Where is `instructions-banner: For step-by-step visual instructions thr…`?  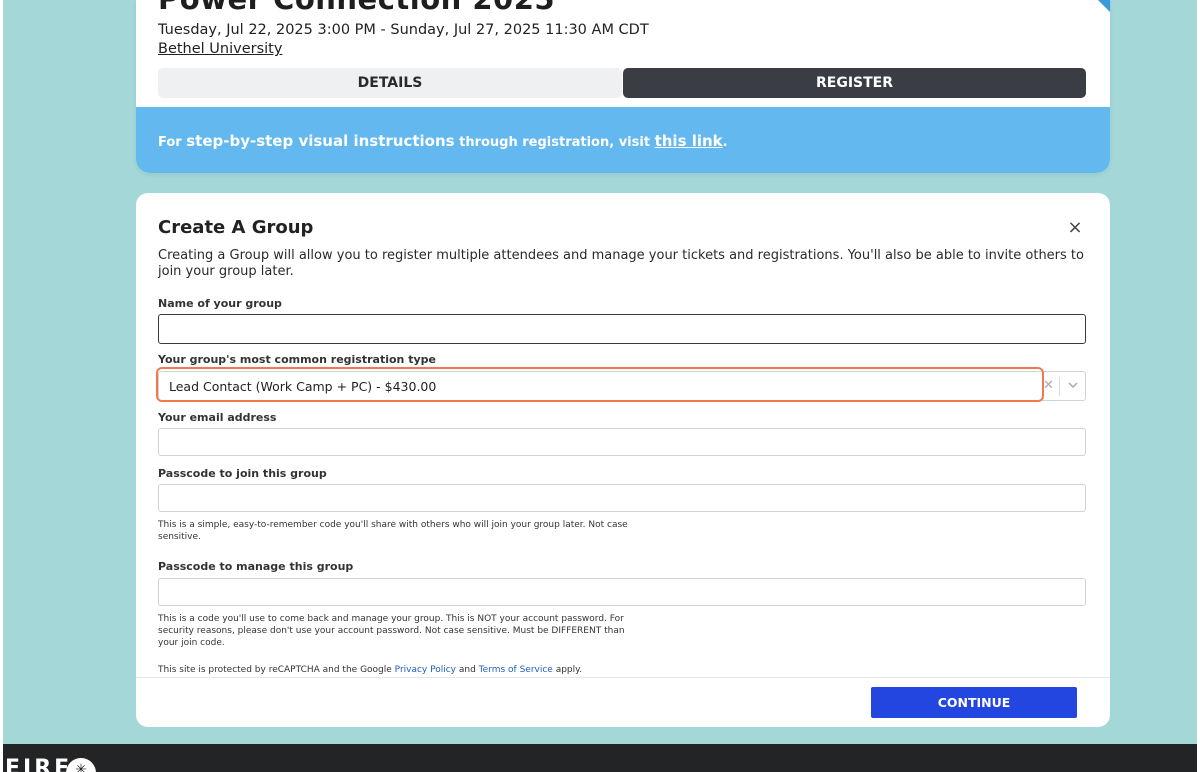
instructions-banner: For step-by-step visual instructions thr… is located at coordinates (623, 140).